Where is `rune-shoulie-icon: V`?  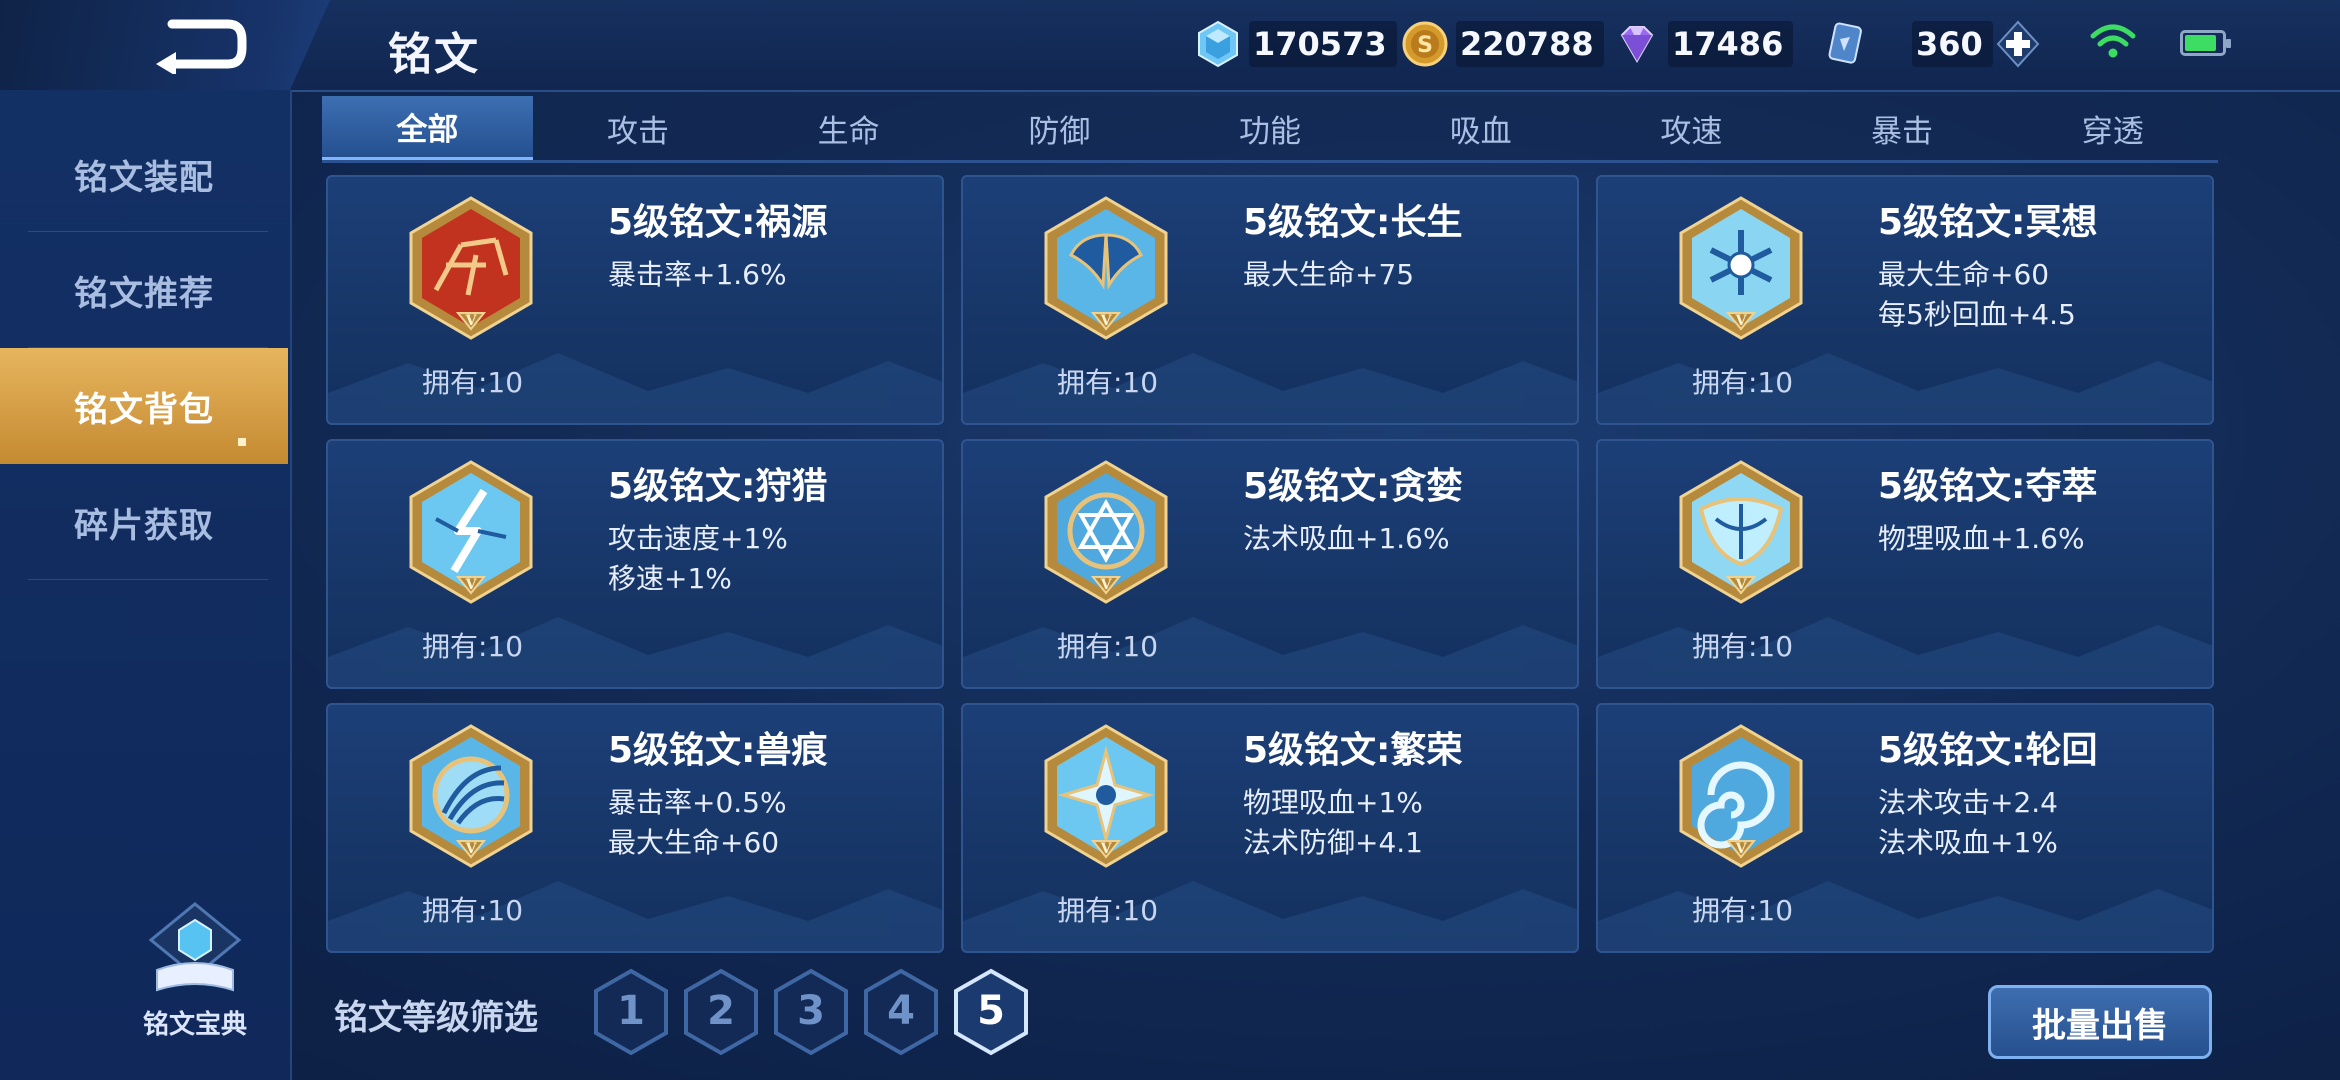
rune-shoulie-icon: V is located at coordinates (471, 532).